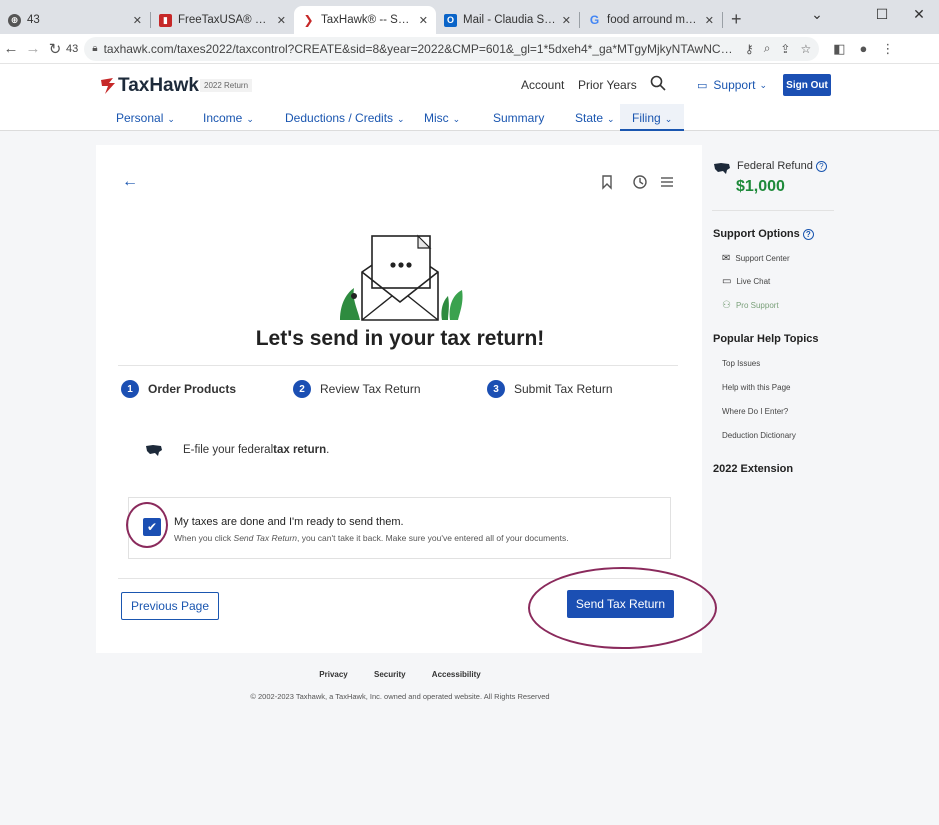  I want to click on help-link: Top Issues, so click(741, 363).